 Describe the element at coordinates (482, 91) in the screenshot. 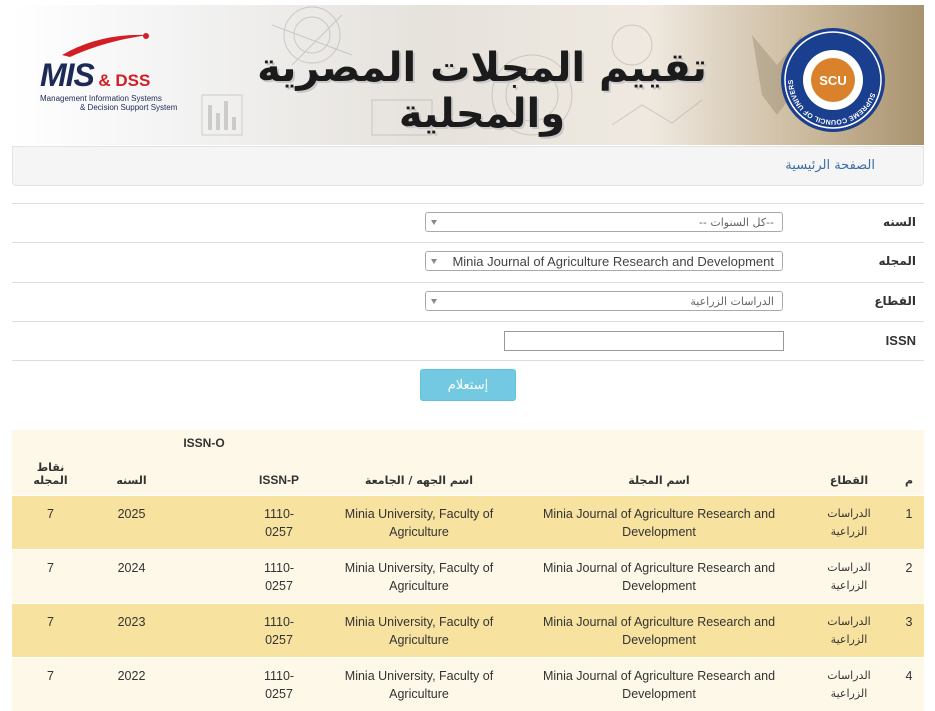

I see `banner-title: تقييم المجلات المصرية والمحلية` at that location.